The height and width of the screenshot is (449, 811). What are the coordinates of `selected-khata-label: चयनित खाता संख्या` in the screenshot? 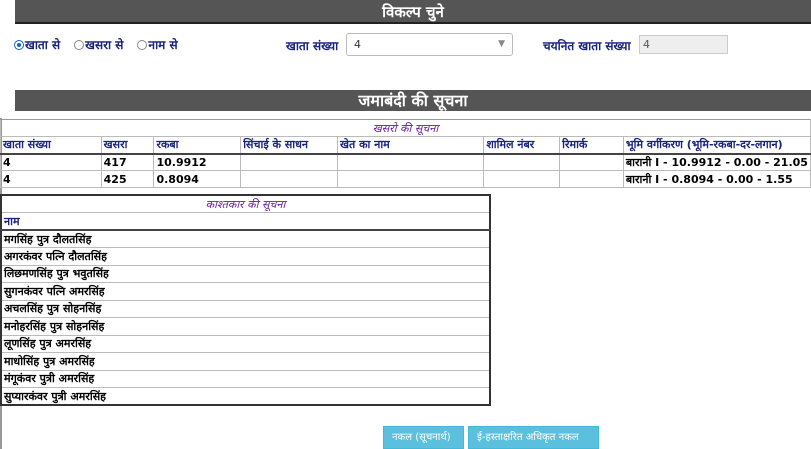 It's located at (587, 46).